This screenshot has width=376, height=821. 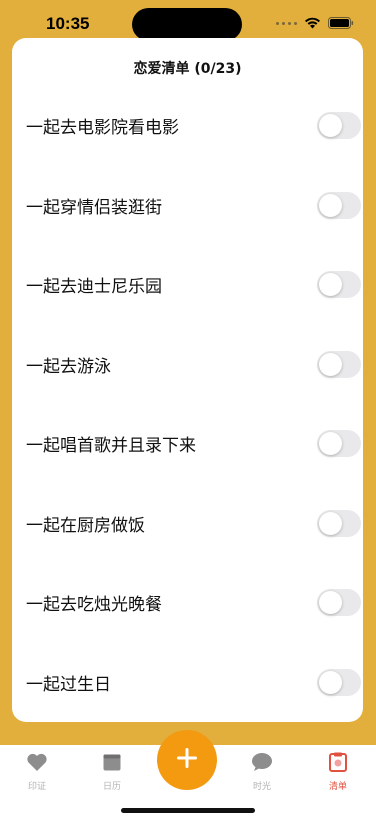 I want to click on tab-yinzheng: 印证, so click(x=37, y=772).